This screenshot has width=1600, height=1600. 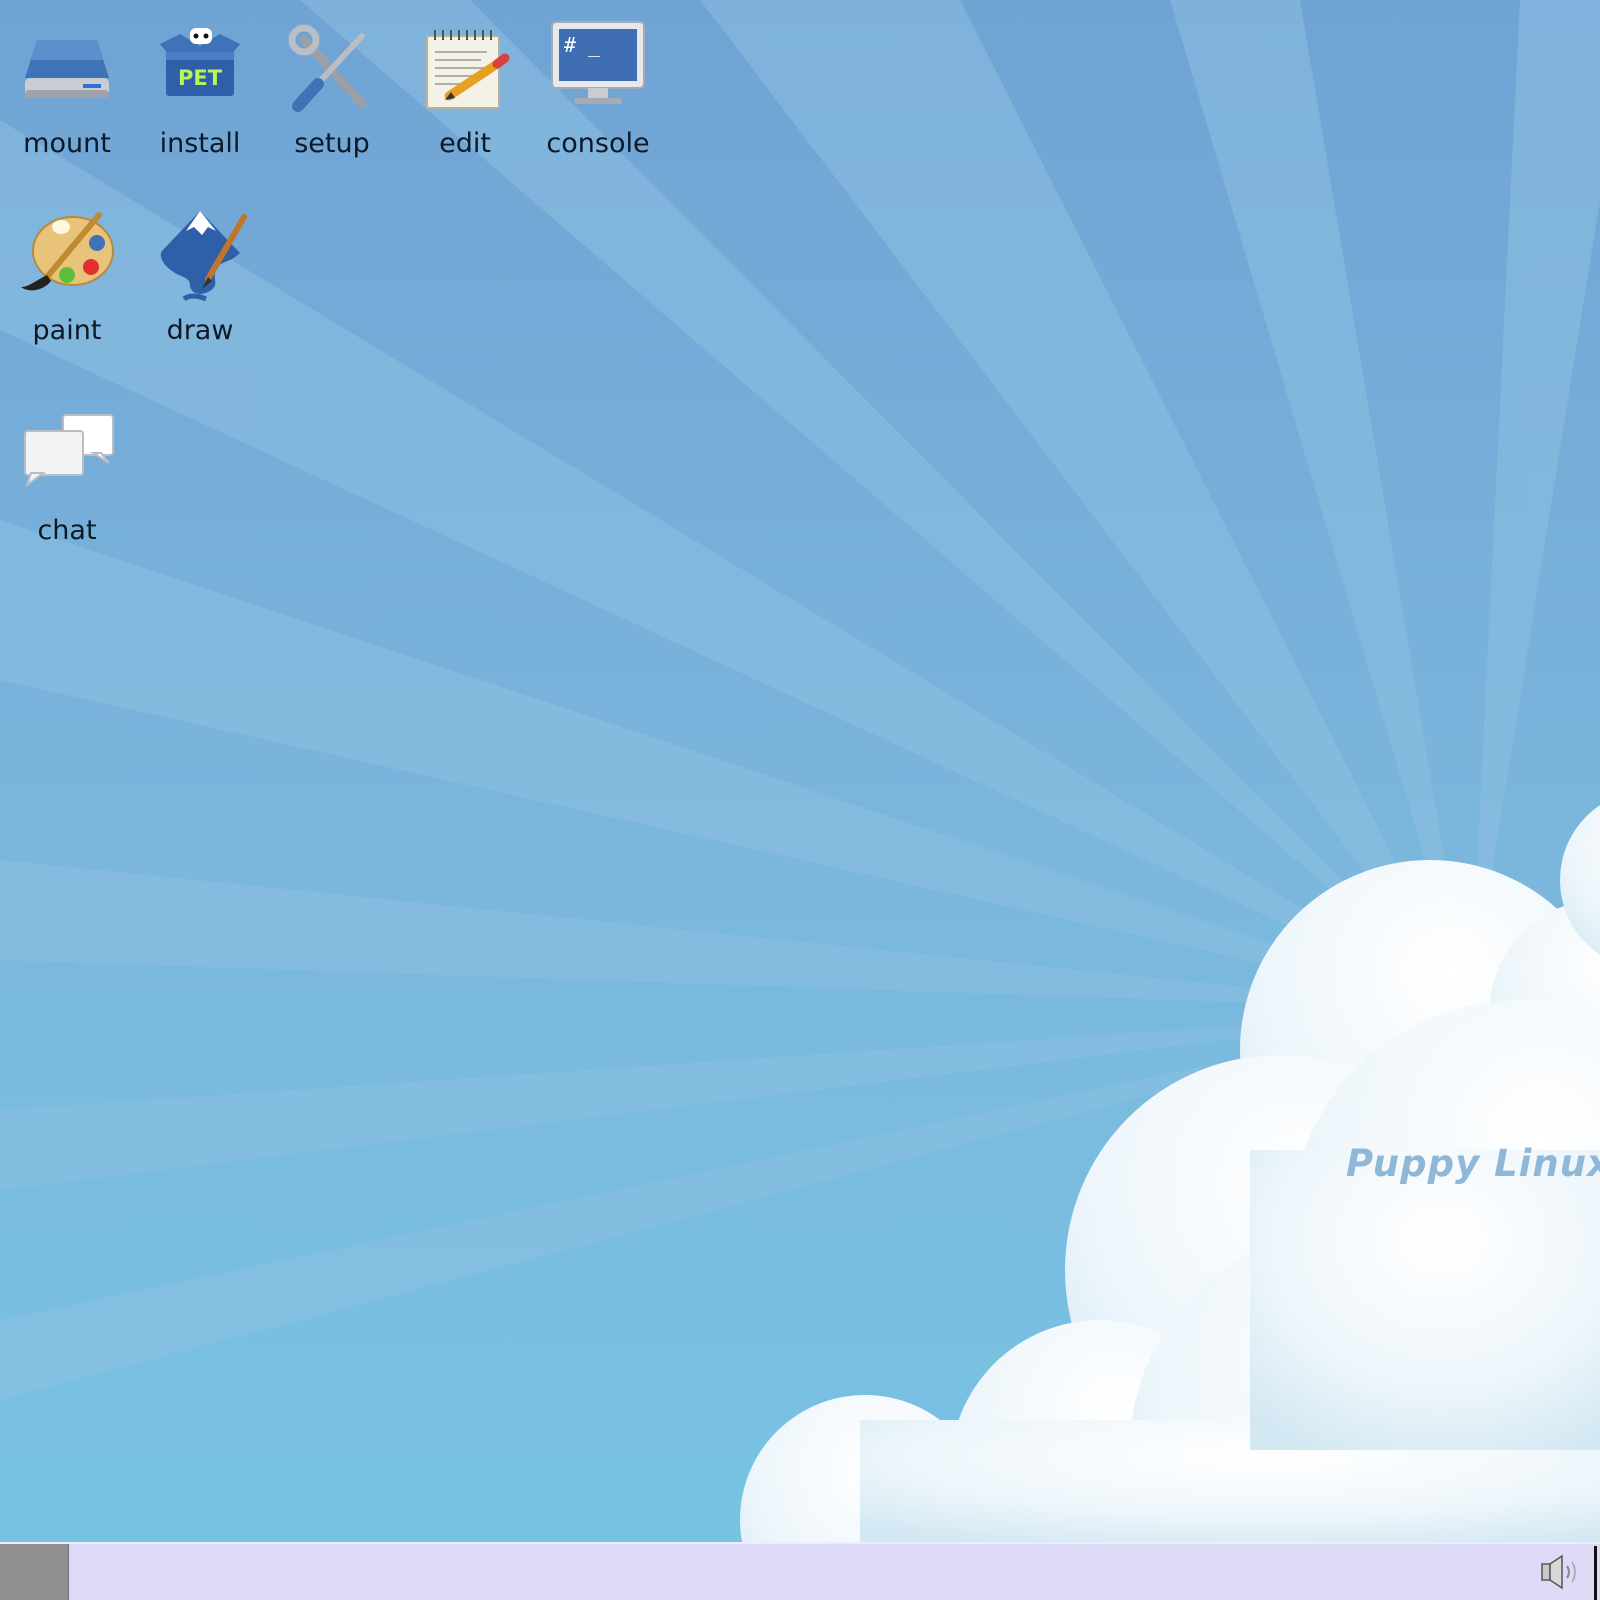 What do you see at coordinates (598, 62) in the screenshot?
I see `terminal-monitor-icon: # _` at bounding box center [598, 62].